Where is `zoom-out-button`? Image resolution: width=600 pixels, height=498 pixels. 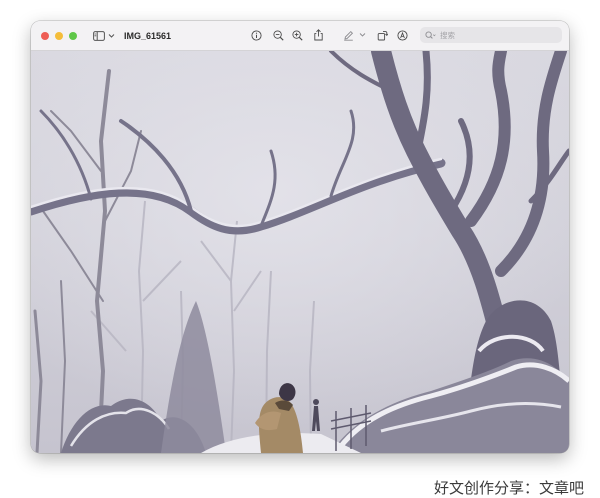
zoom-out-button is located at coordinates (278, 35).